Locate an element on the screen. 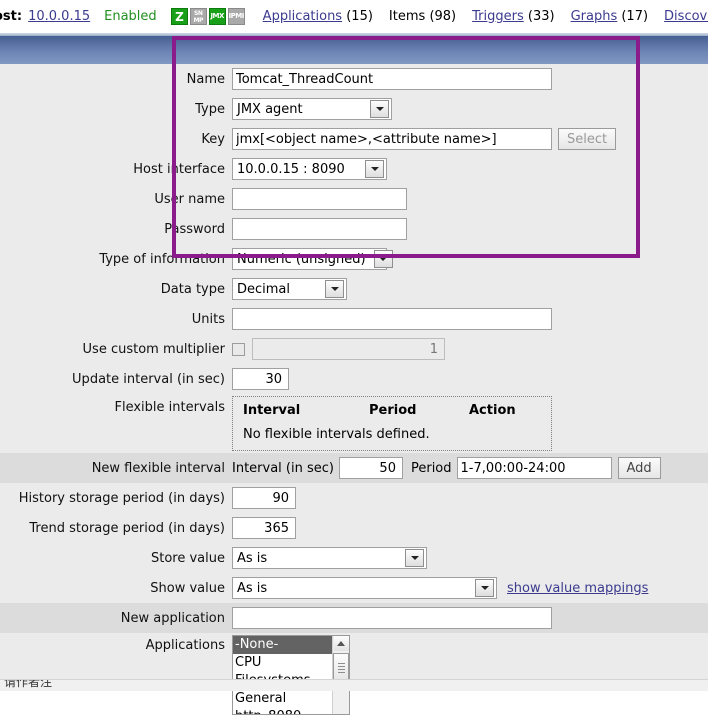 The image size is (708, 717). nav-items-label: Items is located at coordinates (407, 16).